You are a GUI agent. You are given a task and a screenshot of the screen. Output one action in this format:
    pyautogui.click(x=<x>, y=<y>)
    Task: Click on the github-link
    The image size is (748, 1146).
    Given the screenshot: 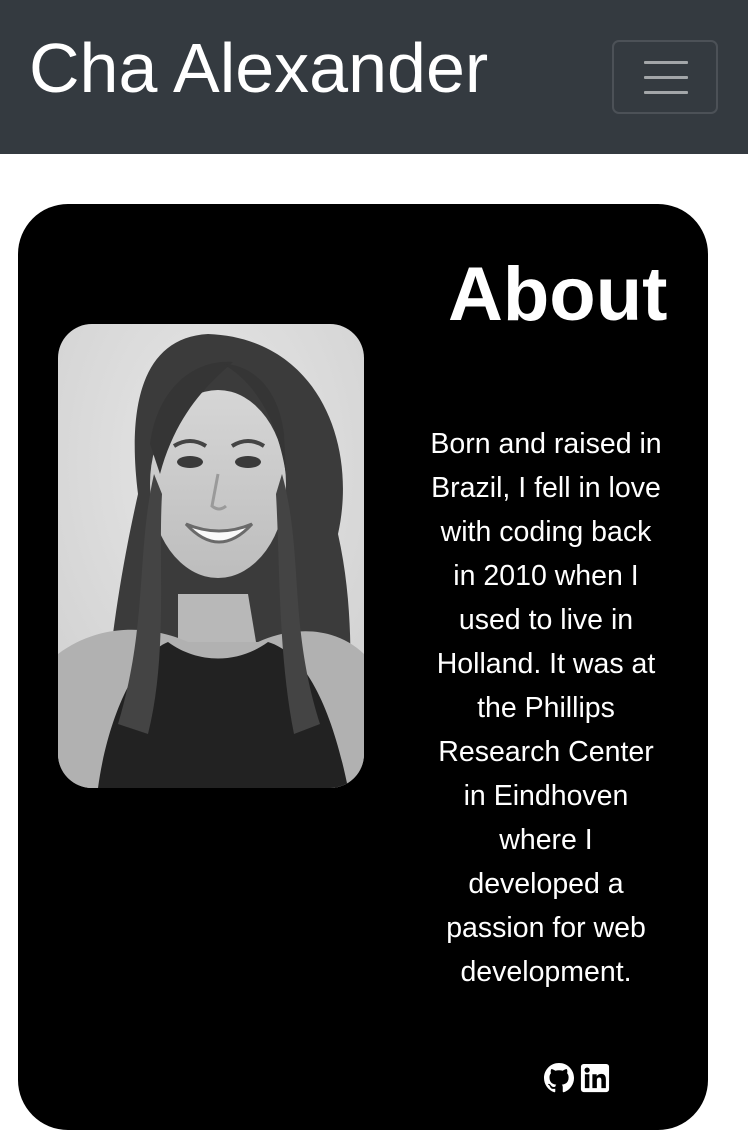 What is the action you would take?
    pyautogui.click(x=559, y=1078)
    